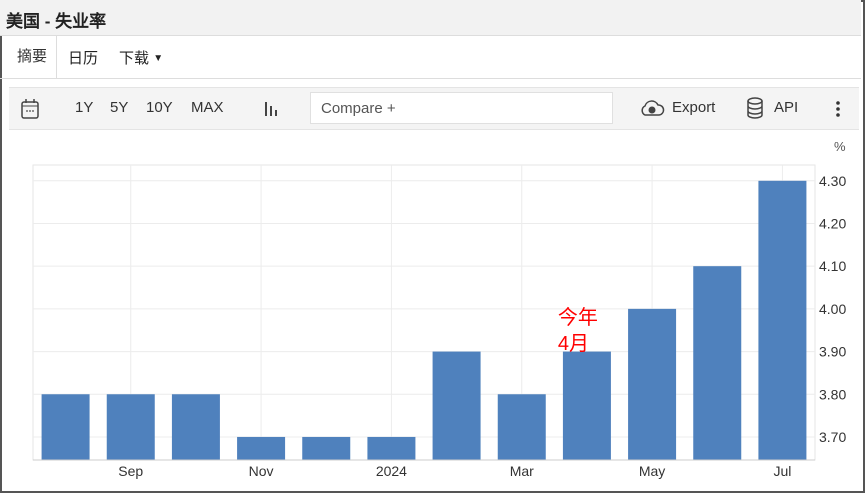  Describe the element at coordinates (782, 320) in the screenshot. I see `bar-jul-2024` at that location.